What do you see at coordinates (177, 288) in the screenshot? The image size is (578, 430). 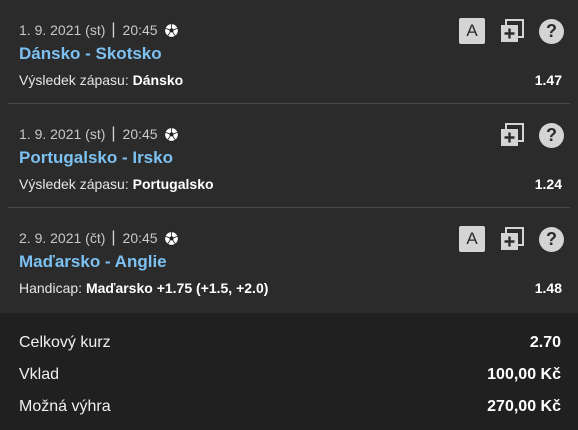 I see `market-selection: Maďarsko +1.75 (+1.5, +2.0)` at bounding box center [177, 288].